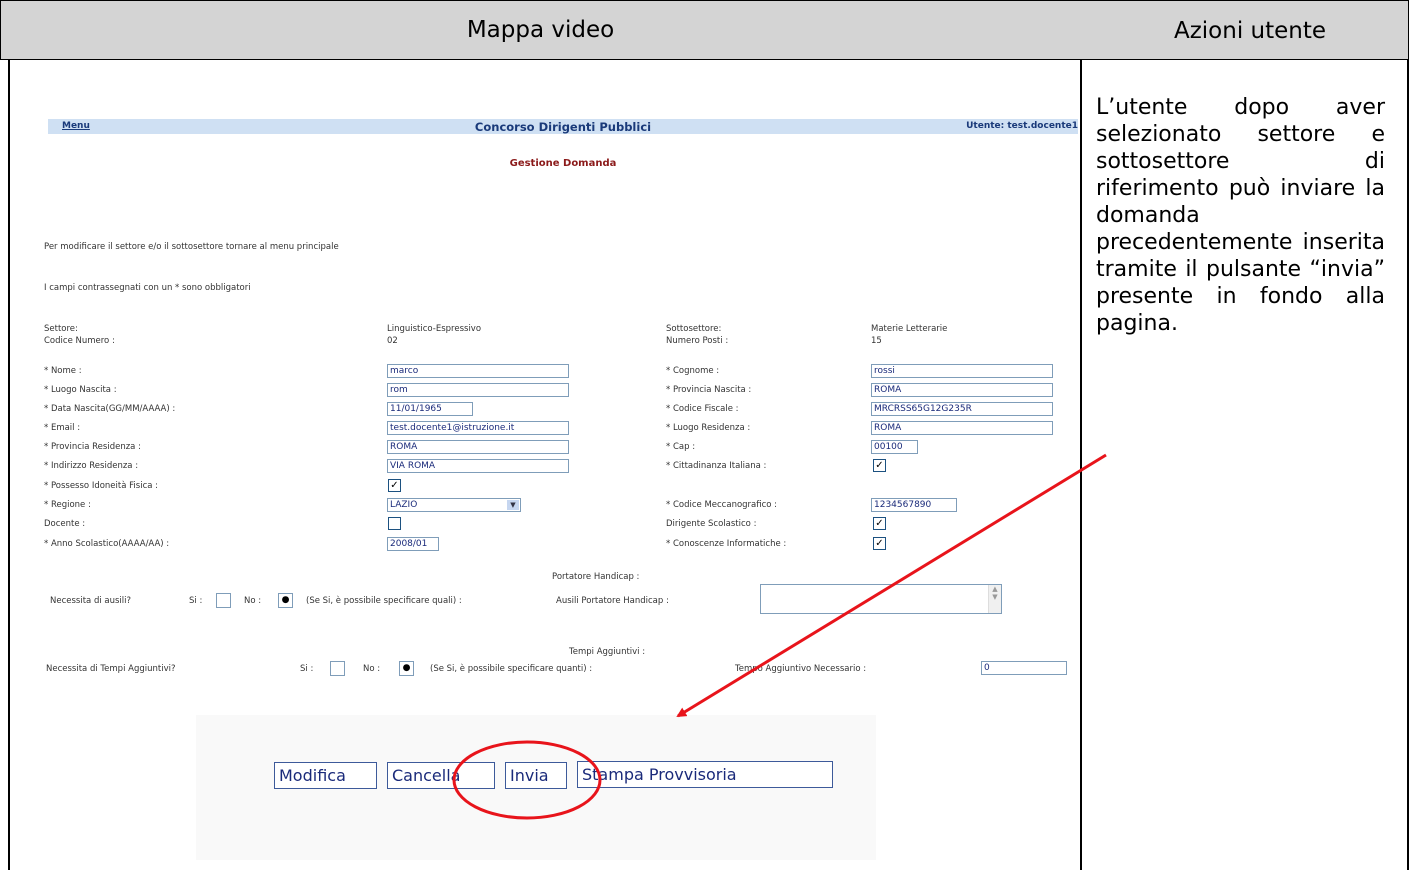  Describe the element at coordinates (1022, 126) in the screenshot. I see `user-label: Utente: test.docente1` at that location.